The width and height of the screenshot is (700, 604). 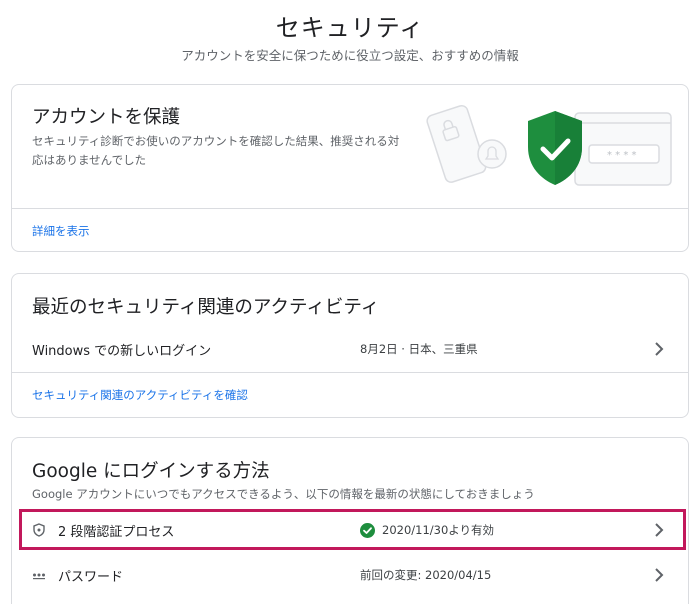 What do you see at coordinates (116, 532) in the screenshot?
I see `two-step-verification-label: 2 段階認証プロセス` at bounding box center [116, 532].